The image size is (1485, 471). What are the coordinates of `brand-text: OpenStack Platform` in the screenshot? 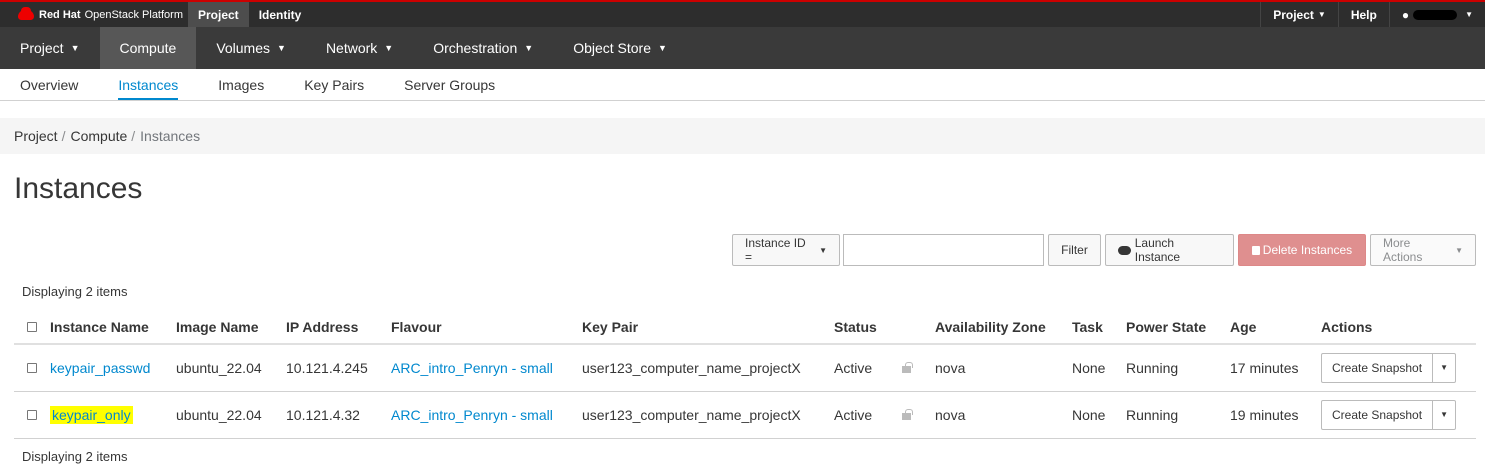 It's located at (133, 14).